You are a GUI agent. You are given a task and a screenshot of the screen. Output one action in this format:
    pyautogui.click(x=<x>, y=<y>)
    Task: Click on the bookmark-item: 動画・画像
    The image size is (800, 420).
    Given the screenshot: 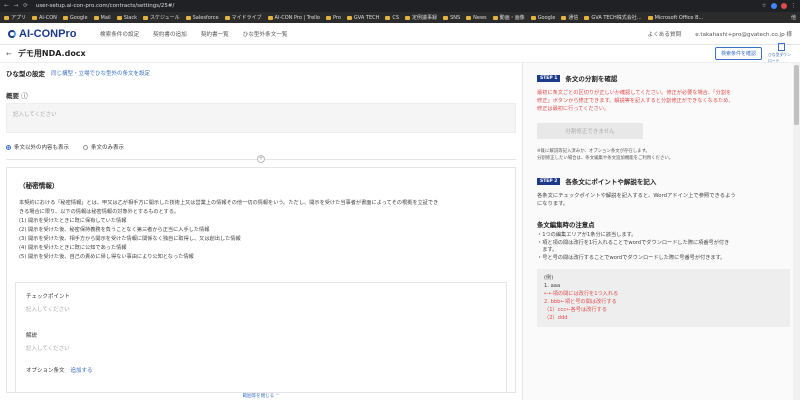 What is the action you would take?
    pyautogui.click(x=508, y=17)
    